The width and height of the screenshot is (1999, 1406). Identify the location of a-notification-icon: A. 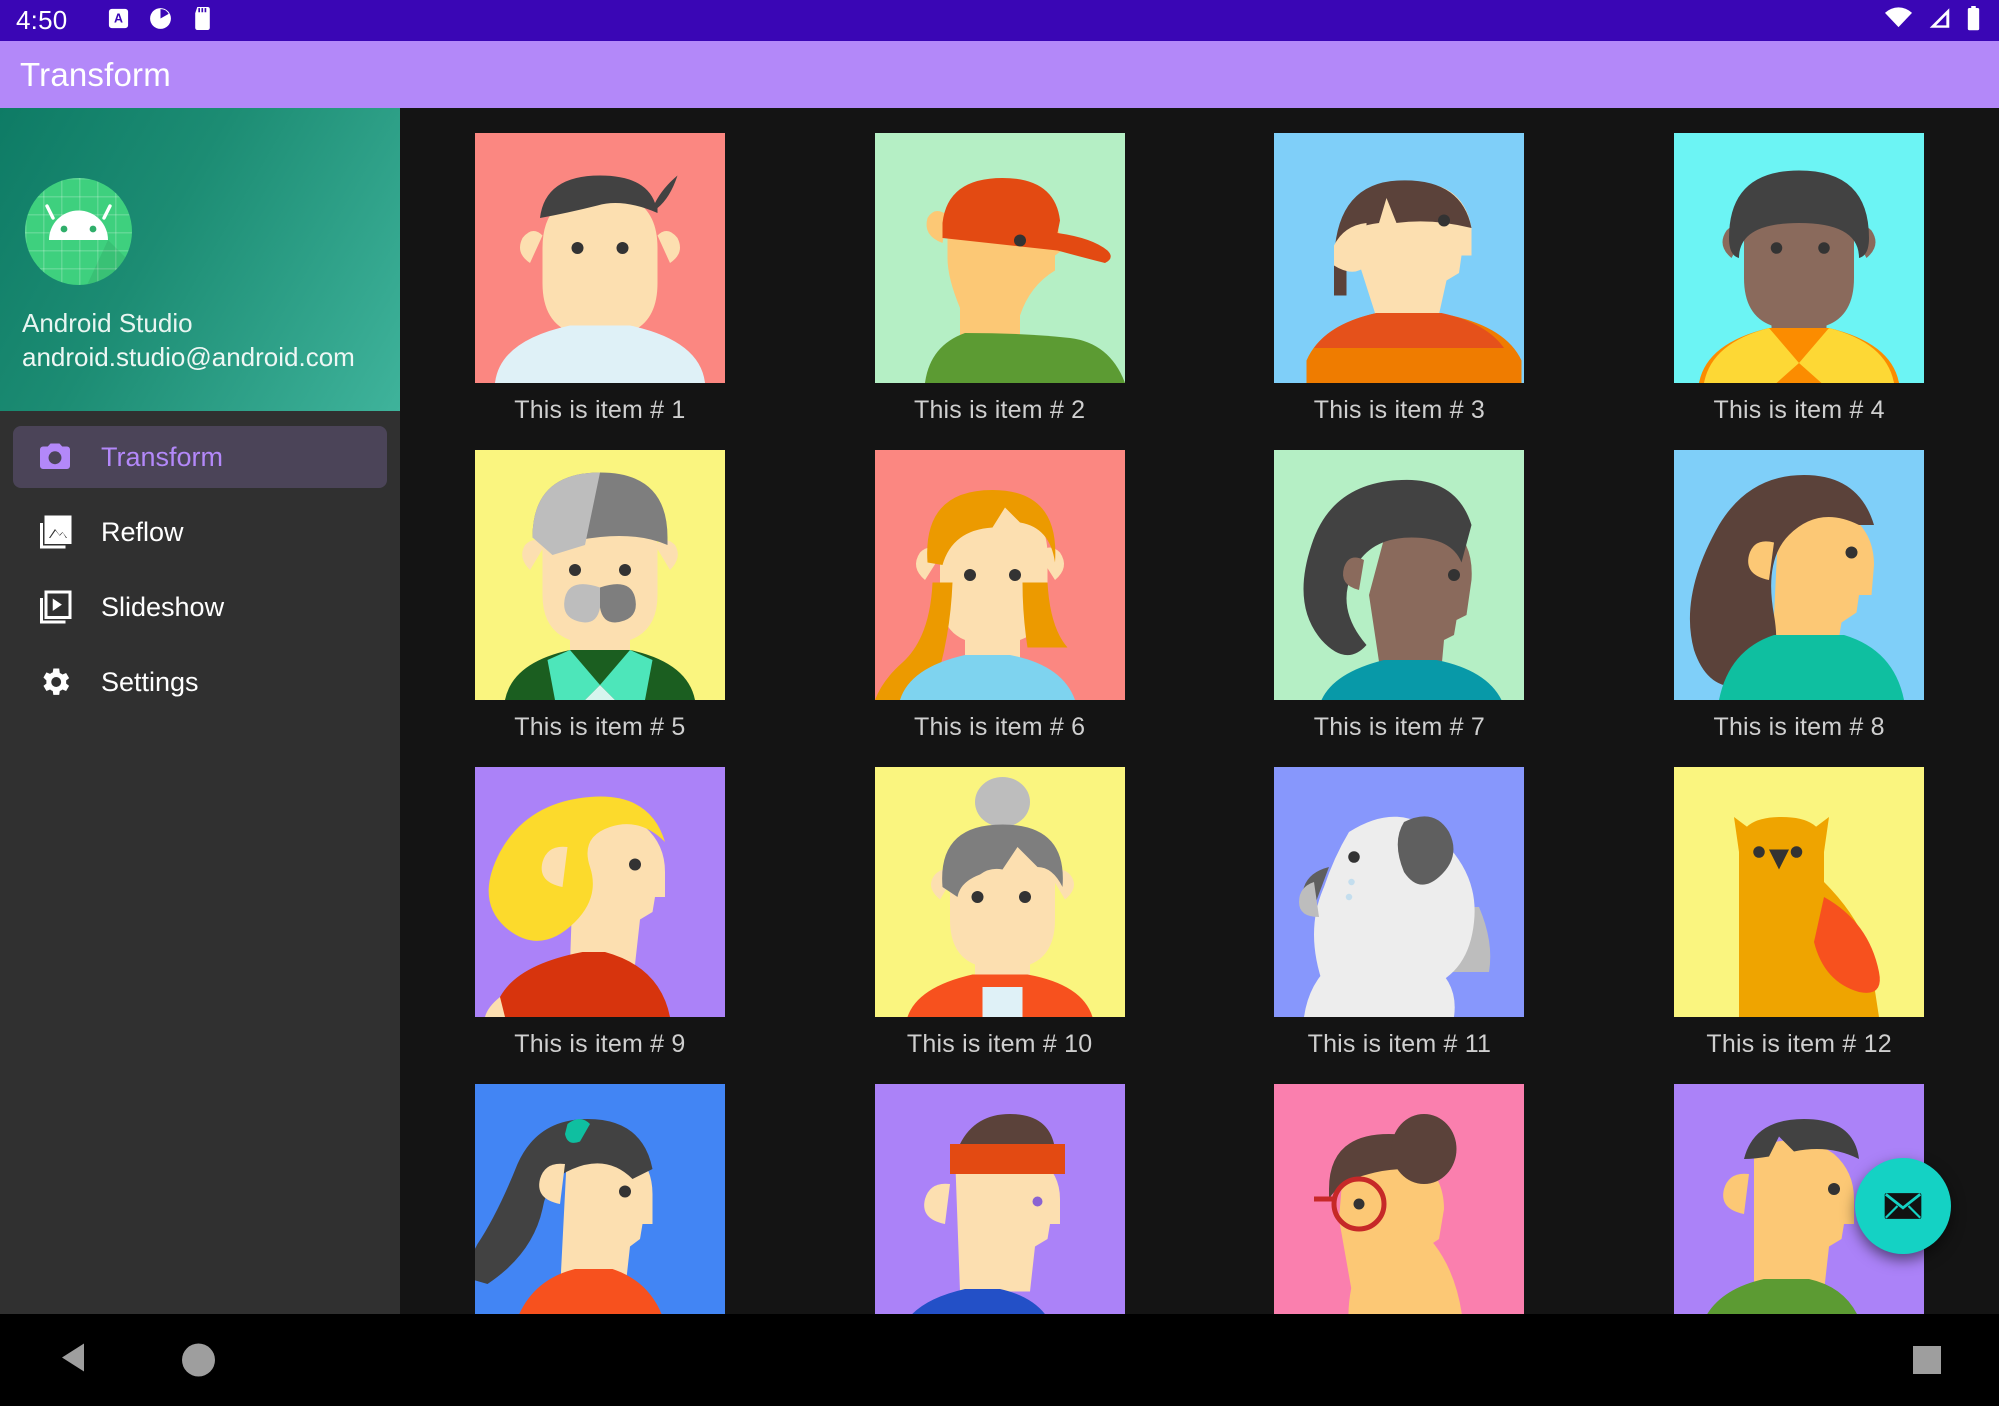
(118, 21).